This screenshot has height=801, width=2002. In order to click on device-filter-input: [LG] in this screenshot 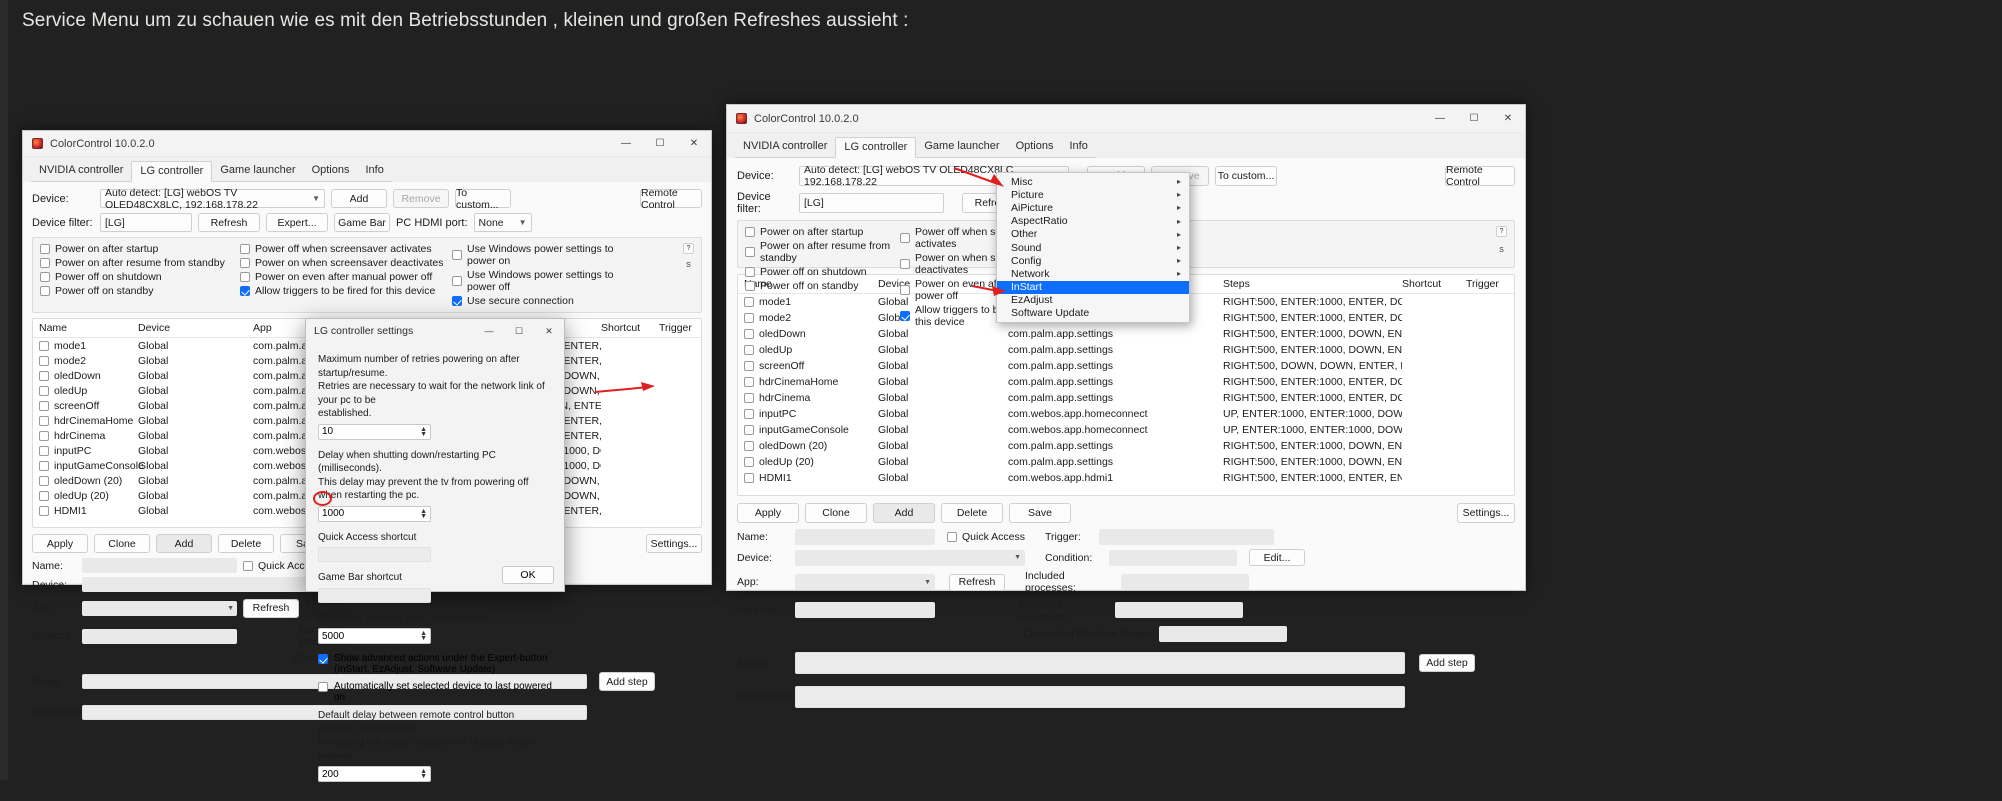, I will do `click(871, 203)`.